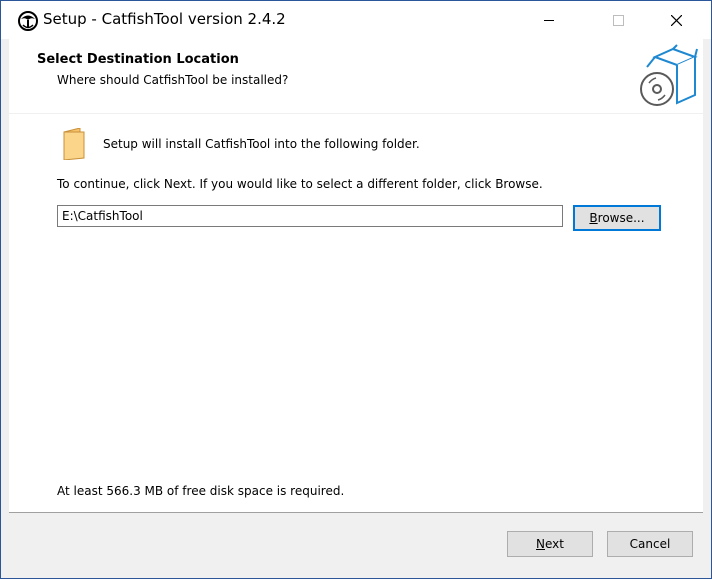 Image resolution: width=712 pixels, height=579 pixels. I want to click on minimize-button, so click(549, 20).